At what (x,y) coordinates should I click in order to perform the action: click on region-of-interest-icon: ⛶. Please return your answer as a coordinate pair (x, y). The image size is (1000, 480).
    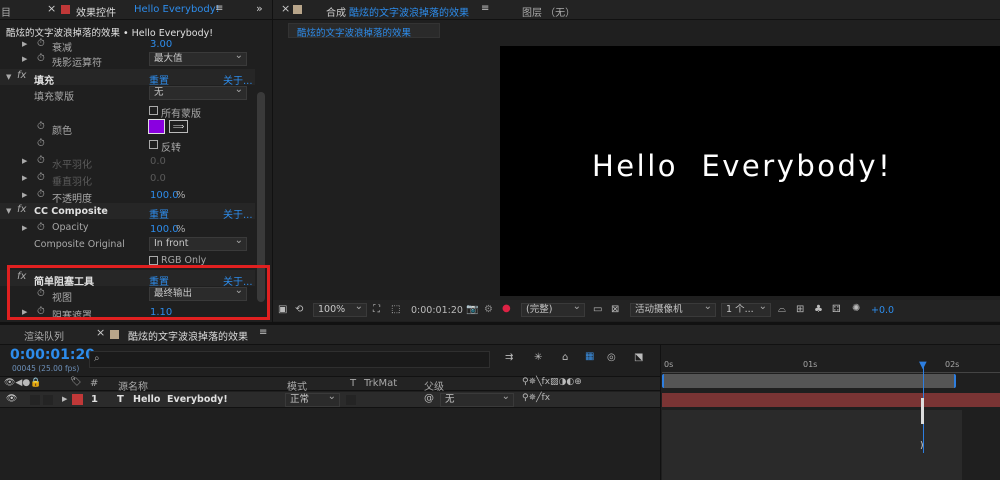
    Looking at the image, I should click on (376, 309).